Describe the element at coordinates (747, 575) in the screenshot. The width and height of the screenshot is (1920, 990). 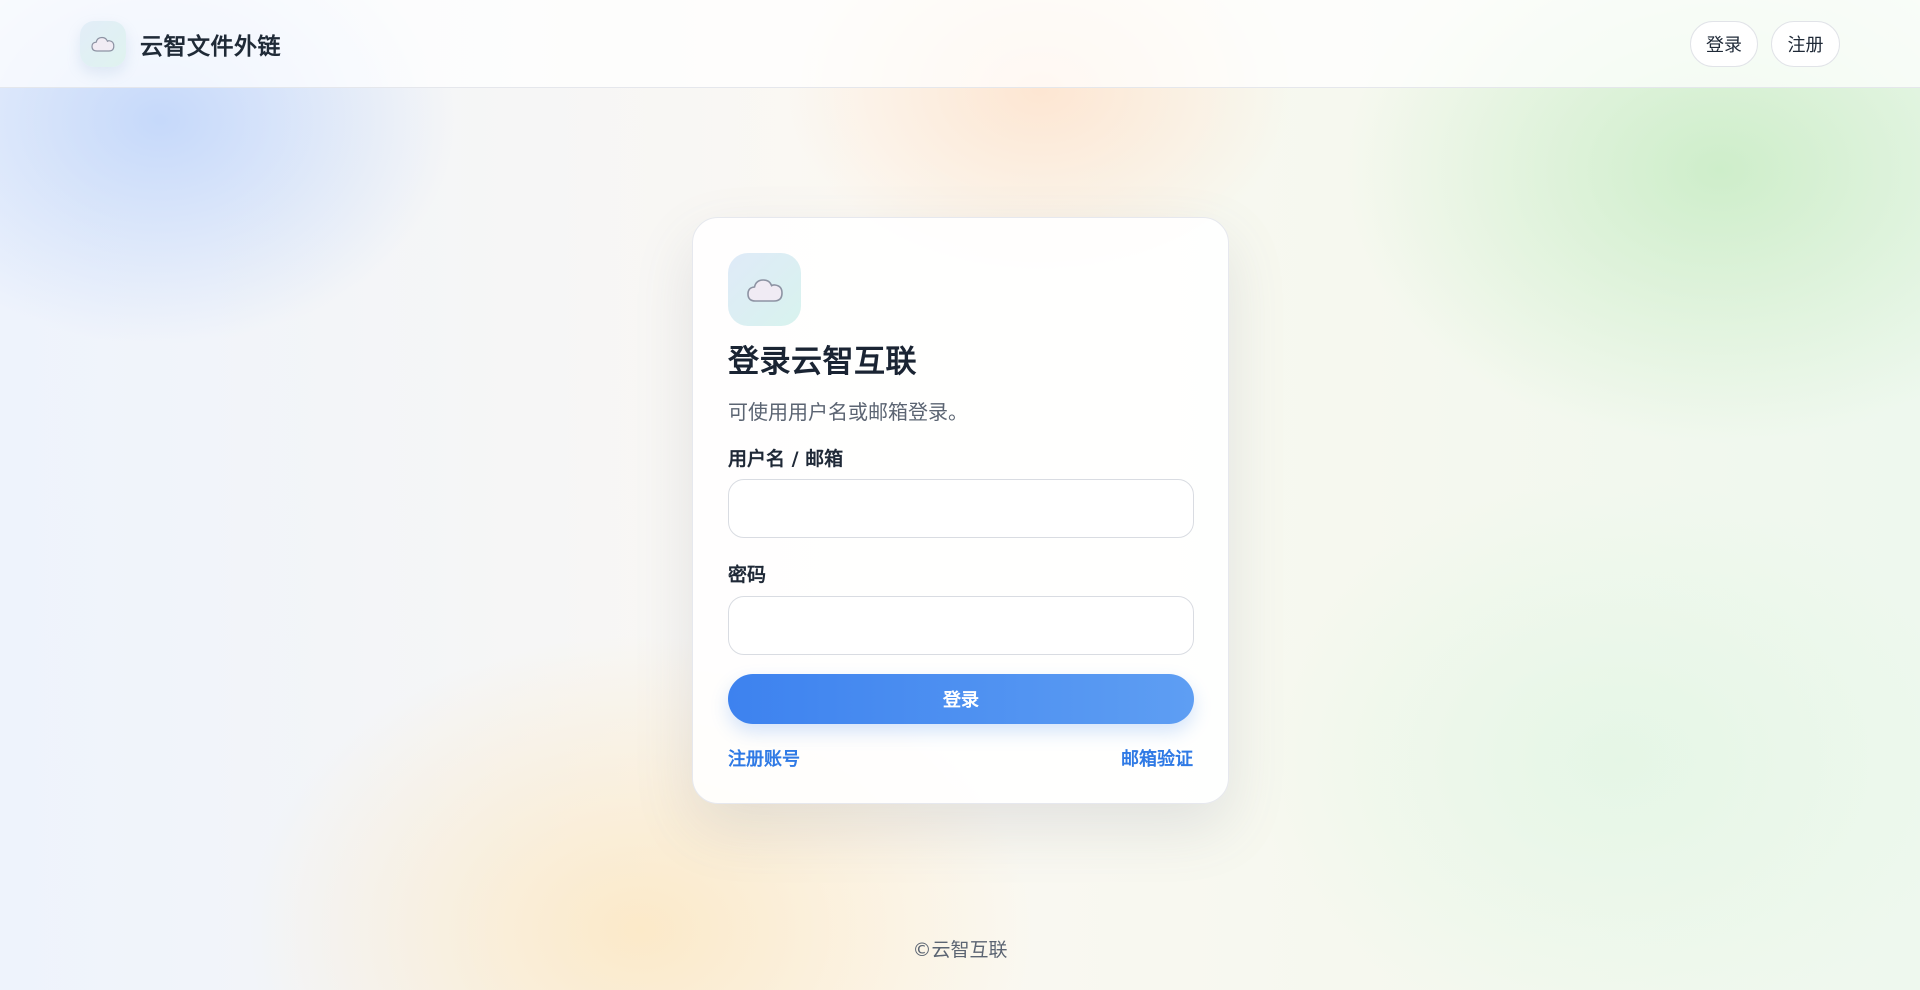
I see `password-label: 密码` at that location.